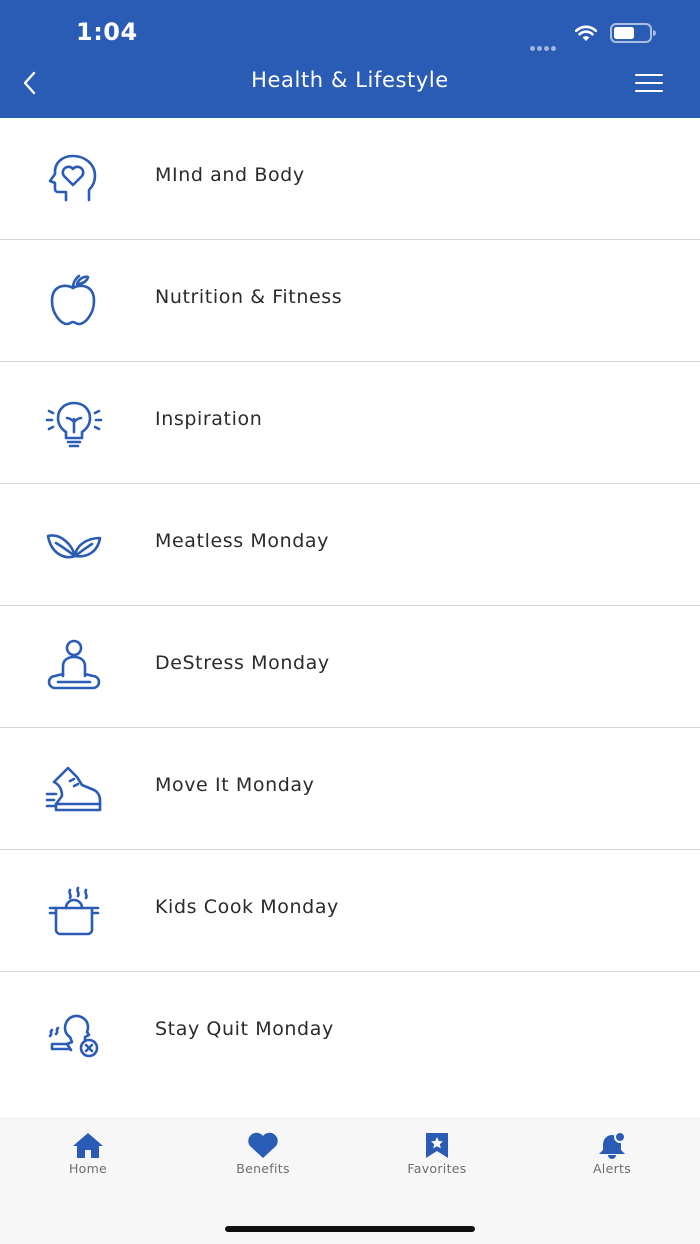 Image resolution: width=700 pixels, height=1244 pixels. Describe the element at coordinates (350, 59) in the screenshot. I see `app-header: 1:04 Health & Lifestyle` at that location.